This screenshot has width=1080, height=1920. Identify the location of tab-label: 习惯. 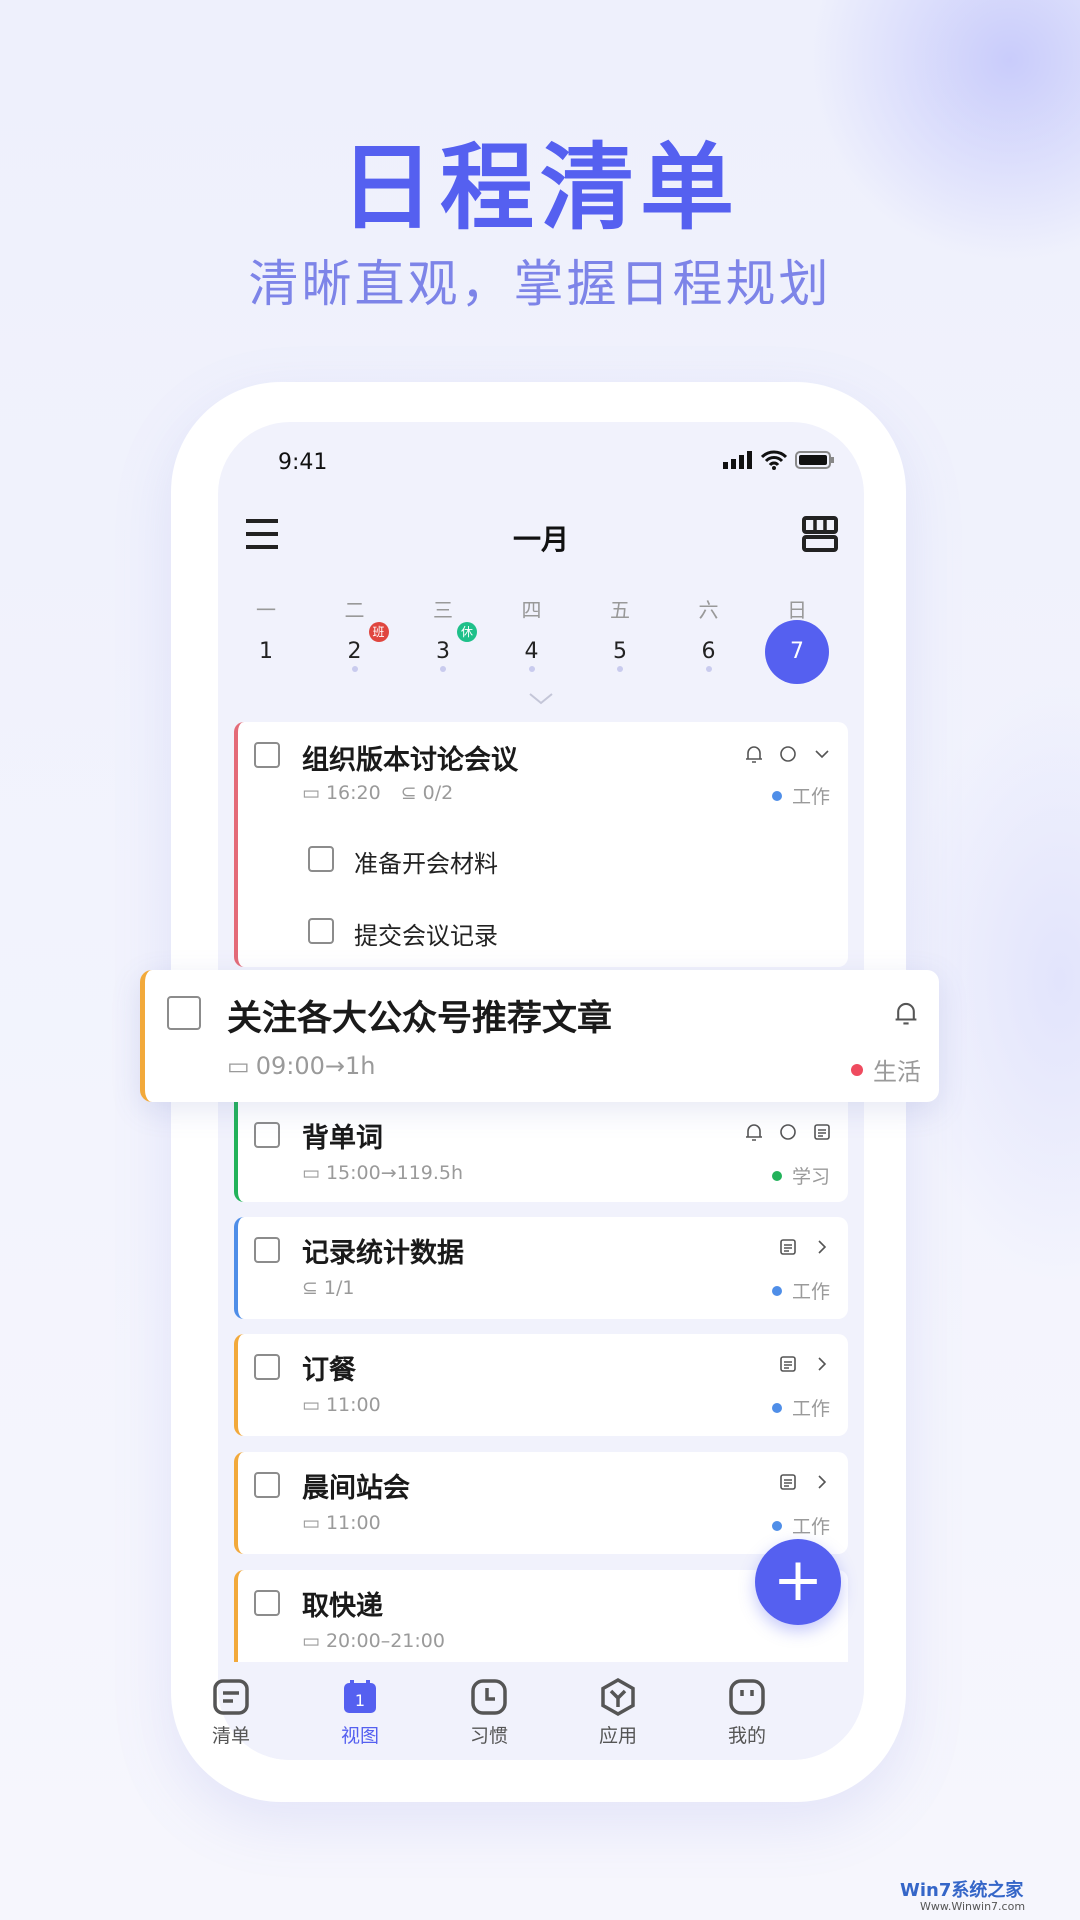
(488, 1736).